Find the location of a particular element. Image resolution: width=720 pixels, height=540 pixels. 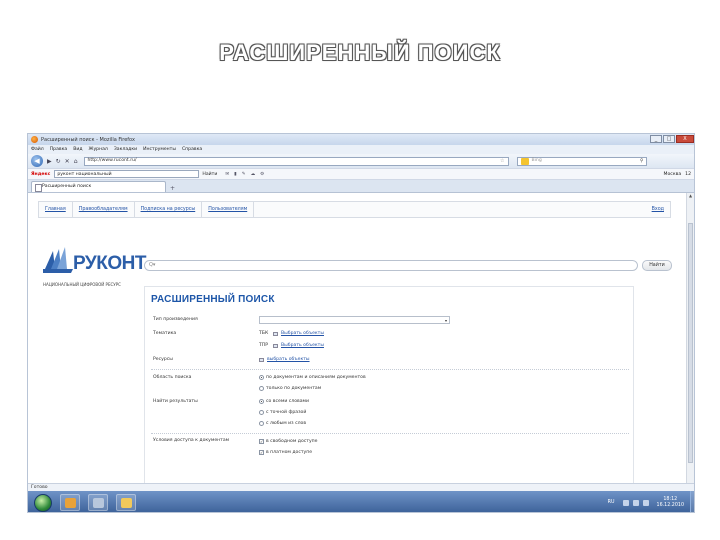

nav-link-subscription: Подписка на ресурсы is located at coordinates (169, 209).